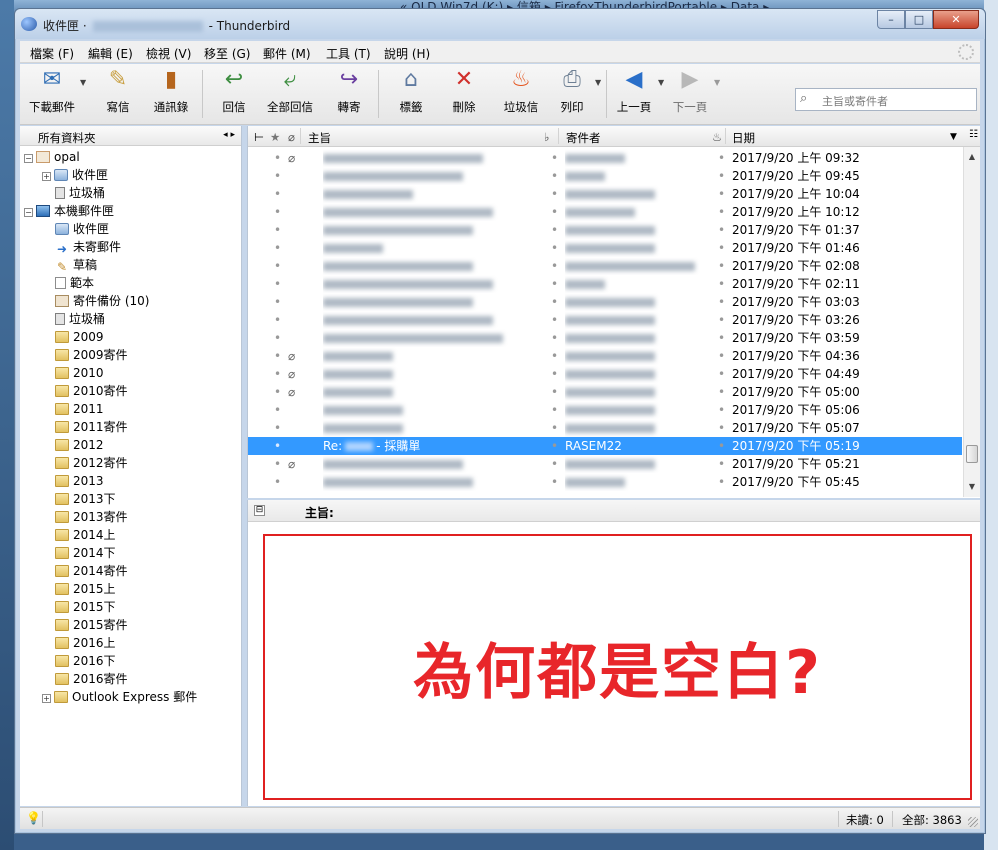  Describe the element at coordinates (73, 373) in the screenshot. I see `folder-item: 2010` at that location.